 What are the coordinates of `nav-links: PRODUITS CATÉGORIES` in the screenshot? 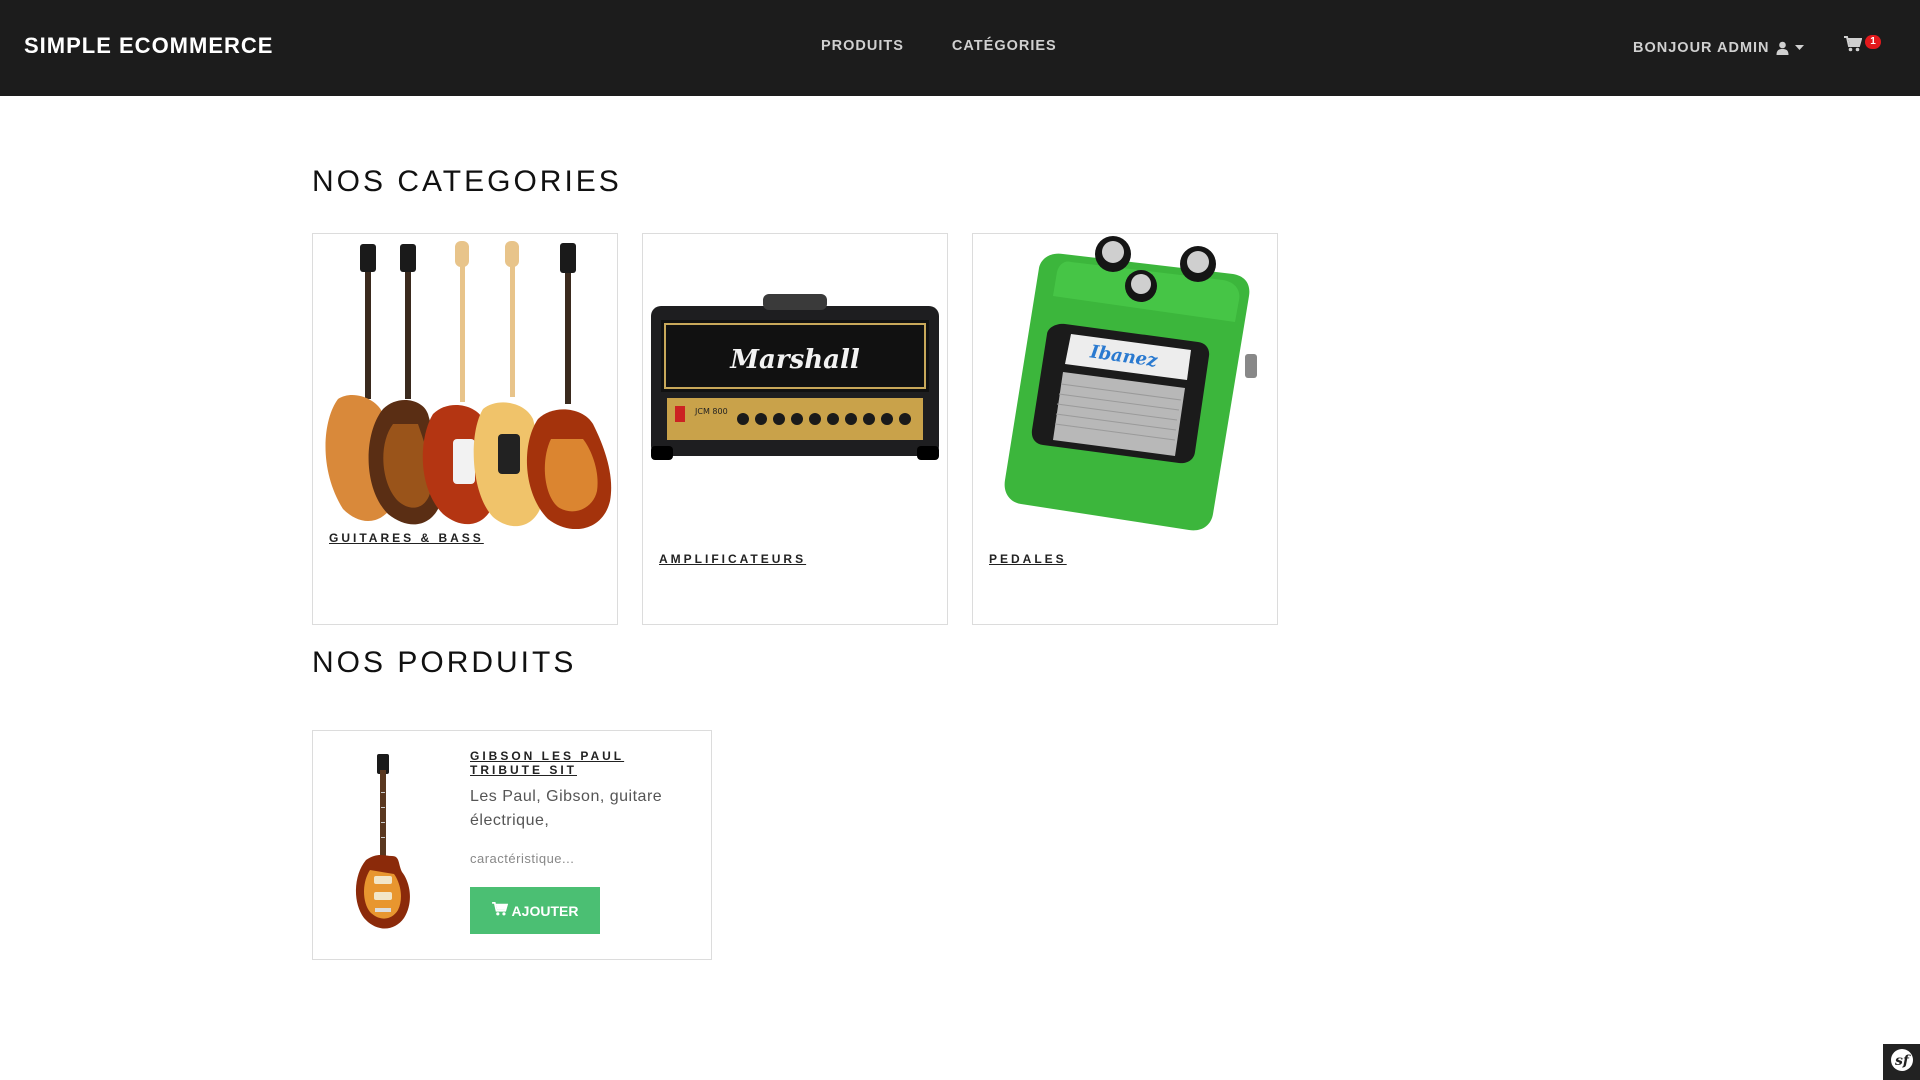 It's located at (939, 46).